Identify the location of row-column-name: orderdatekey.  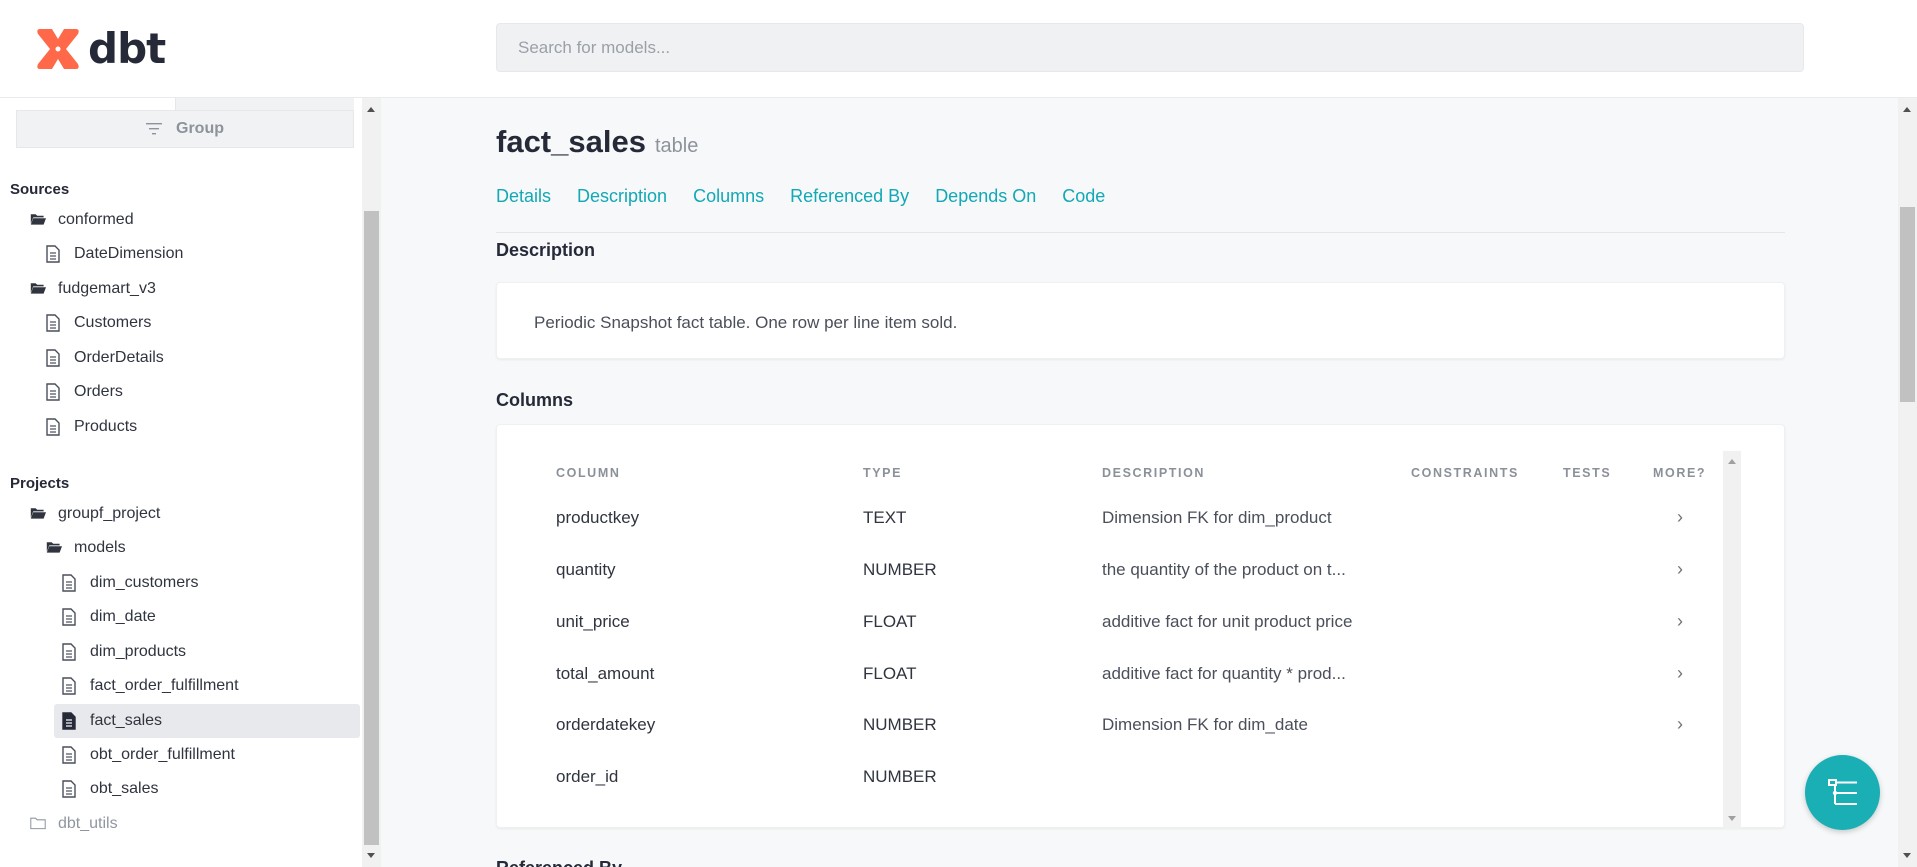
(605, 725).